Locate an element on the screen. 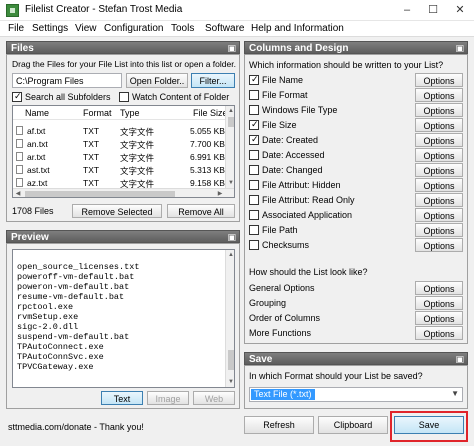 The image size is (474, 446). refresh-button: Refresh is located at coordinates (279, 425).